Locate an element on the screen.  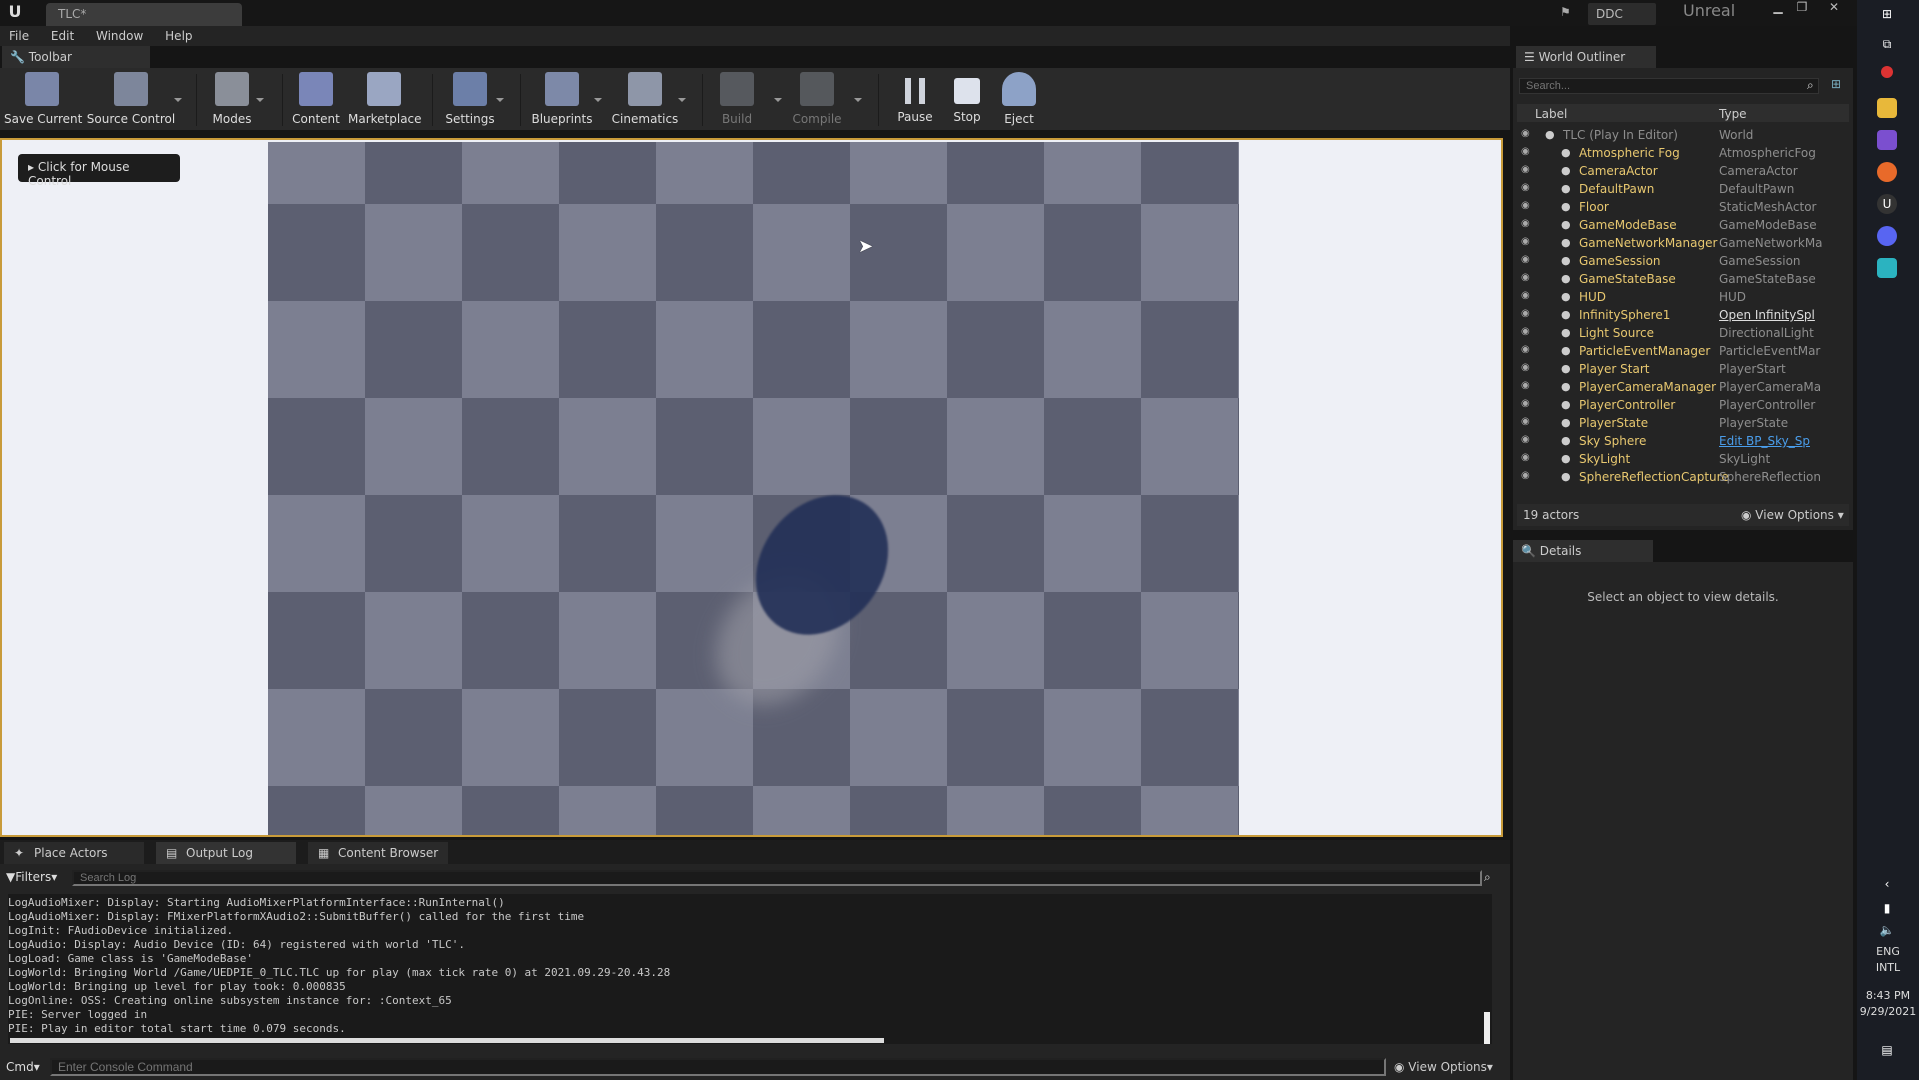
menu-help: Help is located at coordinates (178, 36).